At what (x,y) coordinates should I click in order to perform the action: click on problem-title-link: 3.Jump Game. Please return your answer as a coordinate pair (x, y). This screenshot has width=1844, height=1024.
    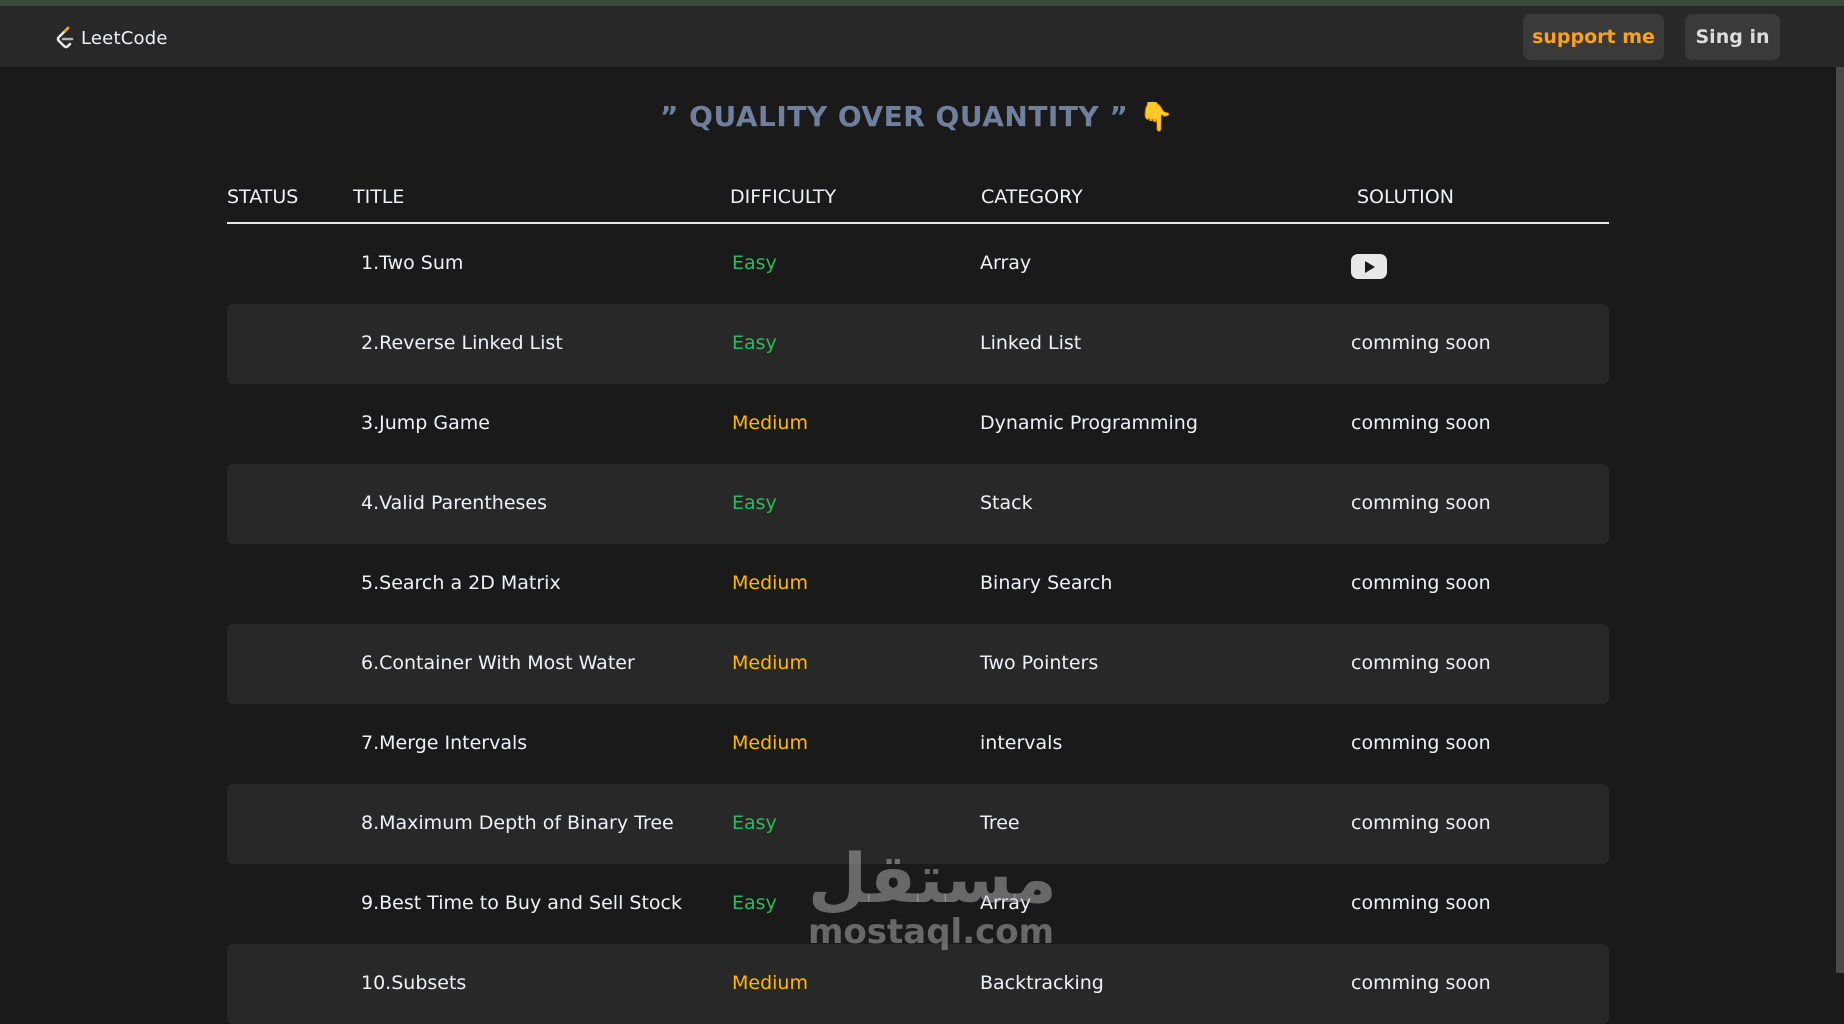
    Looking at the image, I should click on (425, 423).